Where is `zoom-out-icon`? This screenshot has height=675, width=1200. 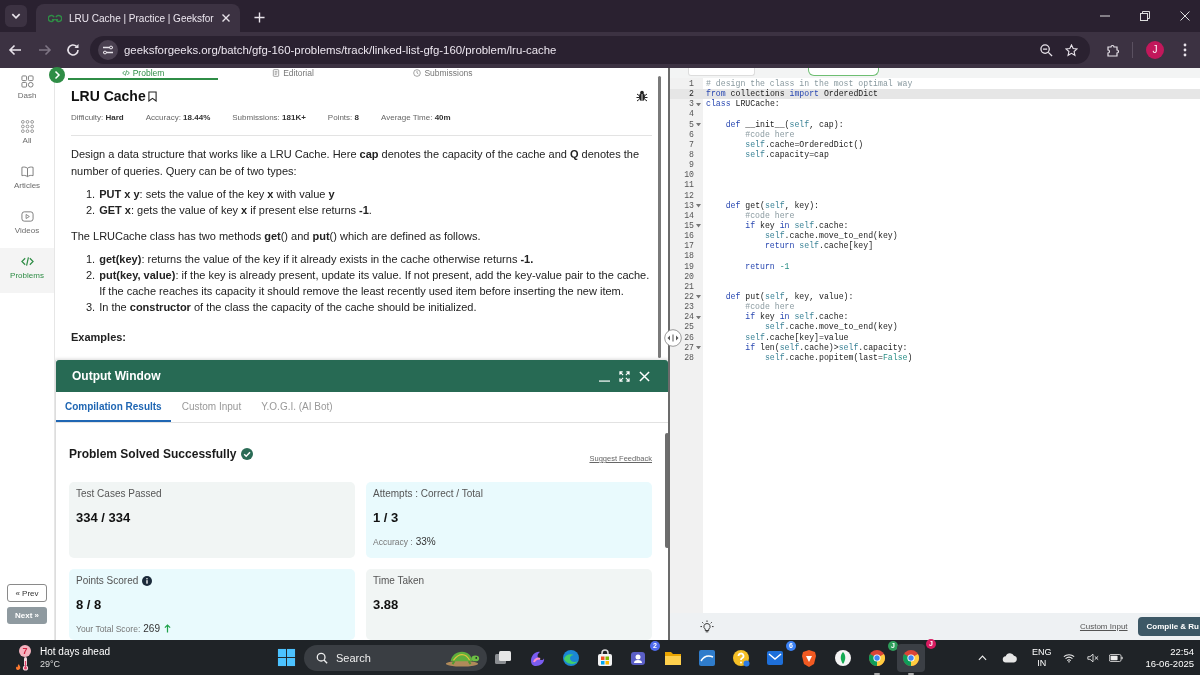
zoom-out-icon is located at coordinates (1046, 50).